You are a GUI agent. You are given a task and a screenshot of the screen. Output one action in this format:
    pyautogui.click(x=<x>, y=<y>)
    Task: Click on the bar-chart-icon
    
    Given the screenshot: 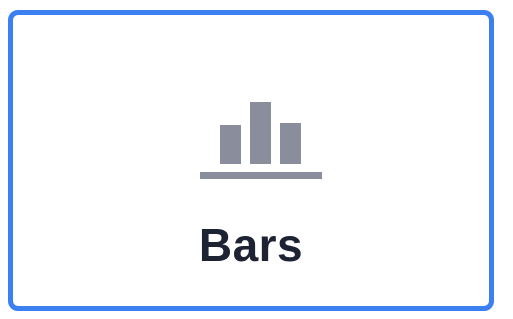 What is the action you would take?
    pyautogui.click(x=261, y=140)
    